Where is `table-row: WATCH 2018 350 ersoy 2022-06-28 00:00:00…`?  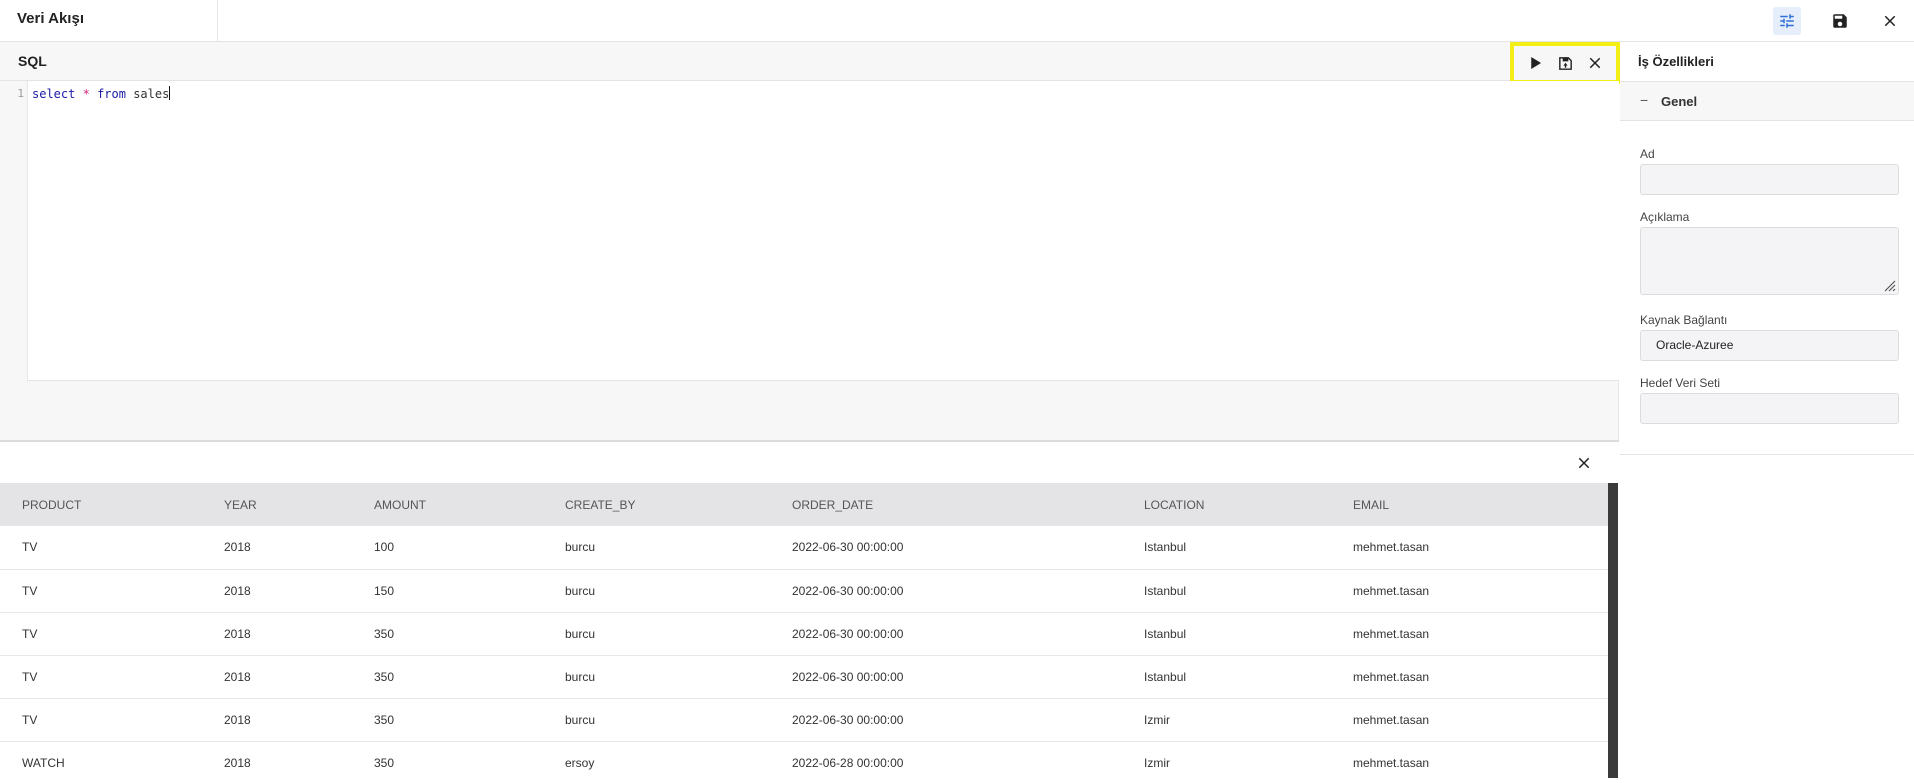 table-row: WATCH 2018 350 ersoy 2022-06-28 00:00:00… is located at coordinates (804, 762).